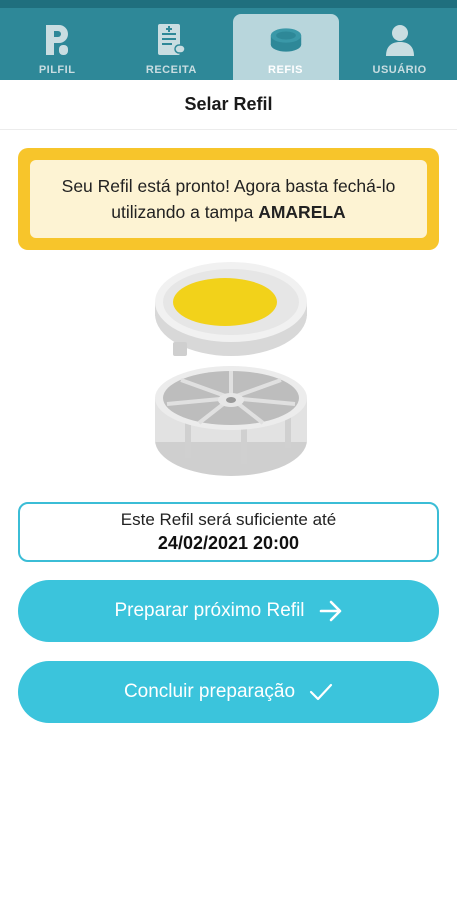 This screenshot has width=457, height=900. Describe the element at coordinates (228, 543) in the screenshot. I see `duration-date: 24/02/2021 20:00` at that location.